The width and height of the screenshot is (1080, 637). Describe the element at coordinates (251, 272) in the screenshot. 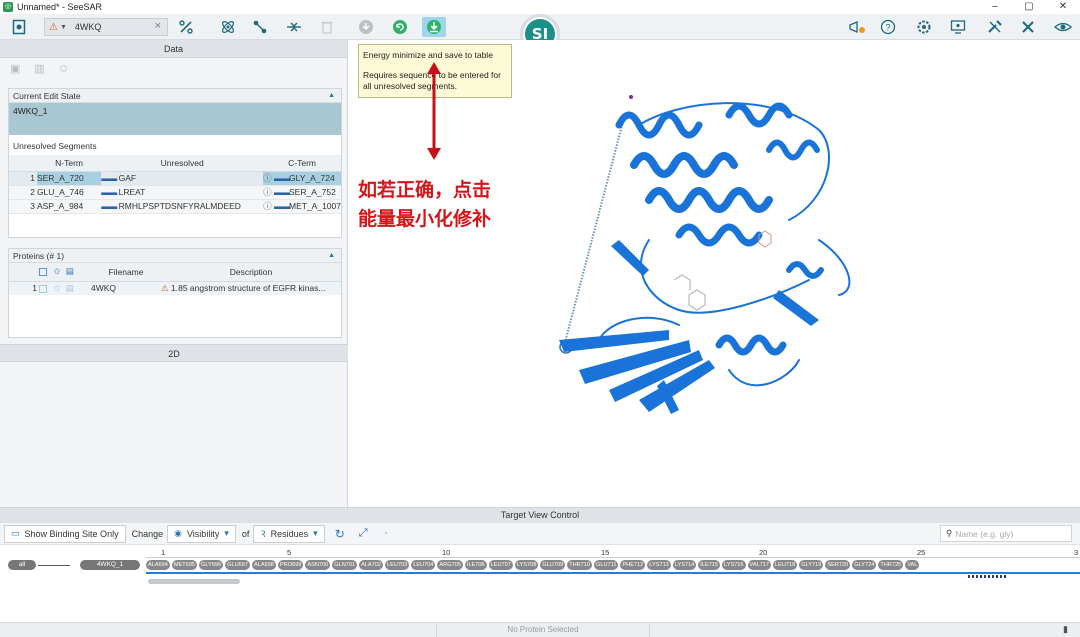

I see `col-description: Description` at that location.